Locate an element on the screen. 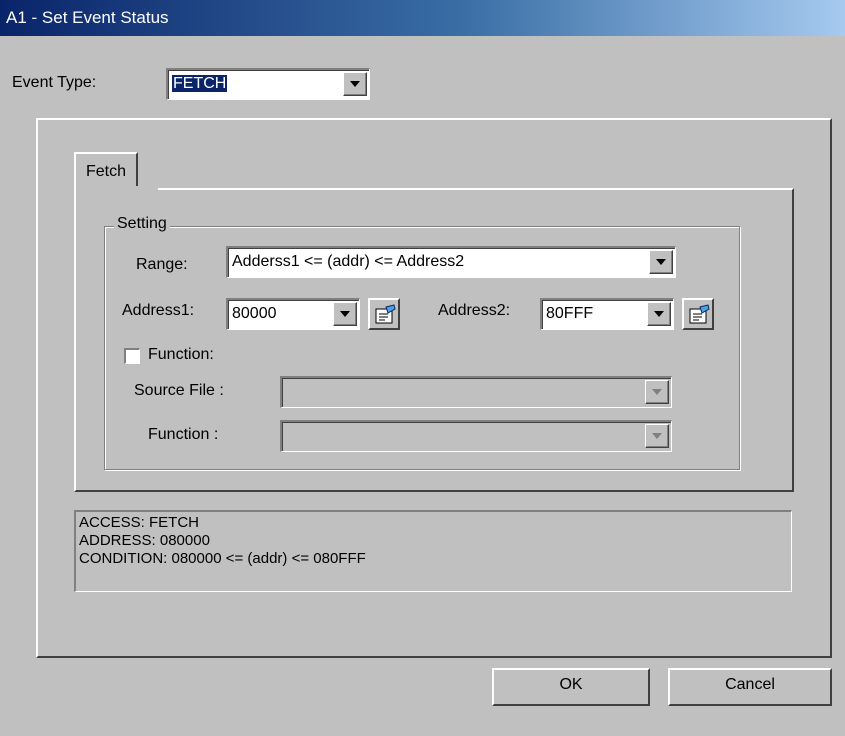 The width and height of the screenshot is (845, 736). function-checkbox-label: Function: is located at coordinates (181, 354).